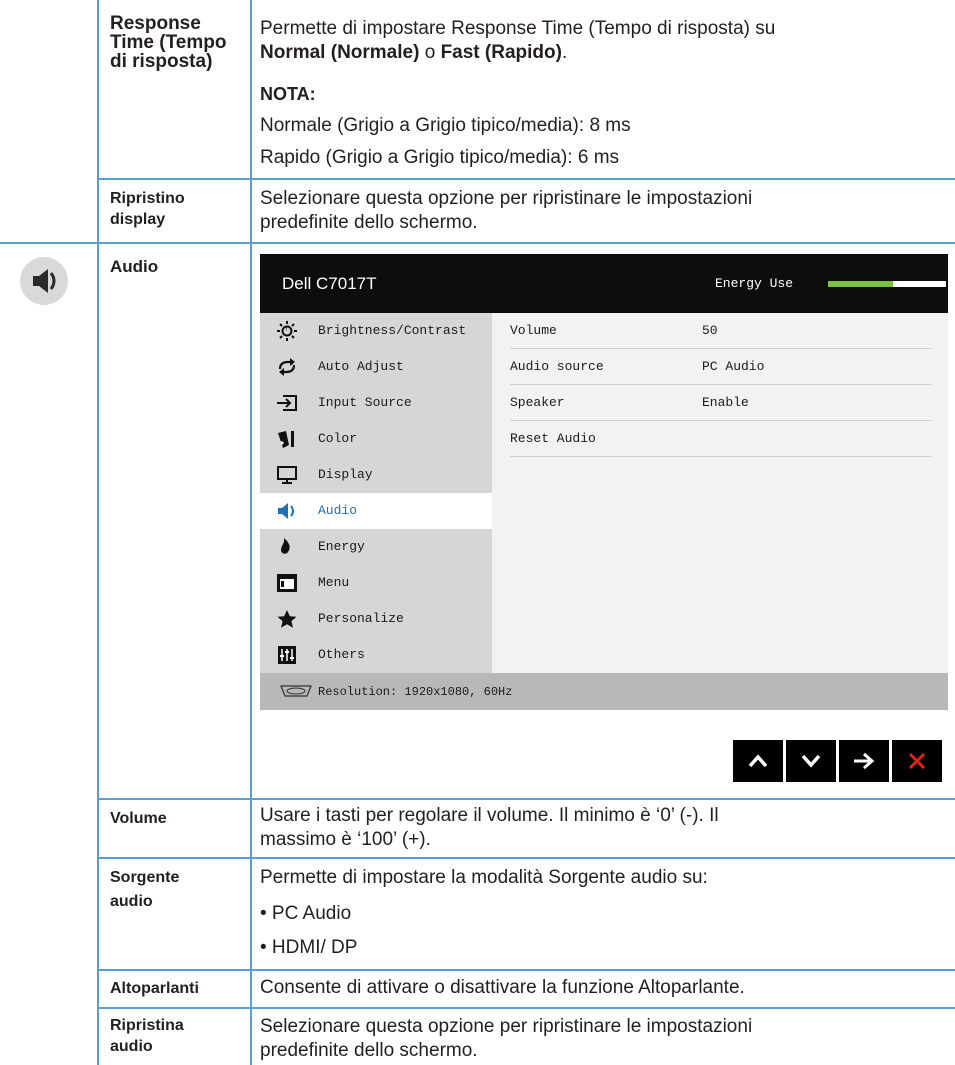  What do you see at coordinates (138, 818) in the screenshot?
I see `volume-label: Volume` at bounding box center [138, 818].